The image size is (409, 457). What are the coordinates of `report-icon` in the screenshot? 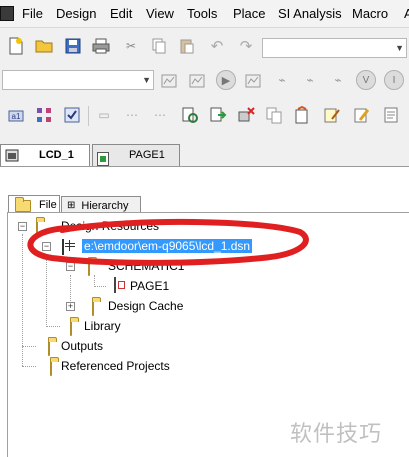 It's located at (392, 115).